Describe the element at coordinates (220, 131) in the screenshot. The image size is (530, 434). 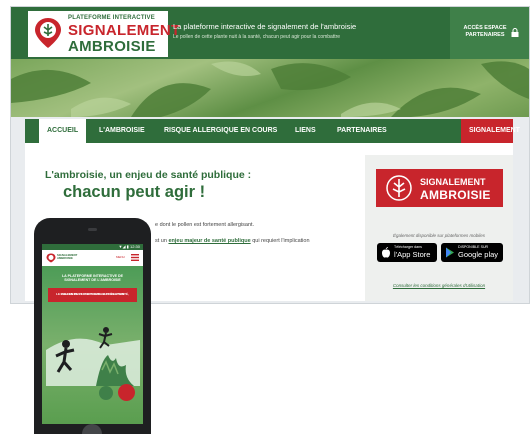
I see `nav-risque-allergique: RISQUE ALLERGIQUE EN COURS` at that location.